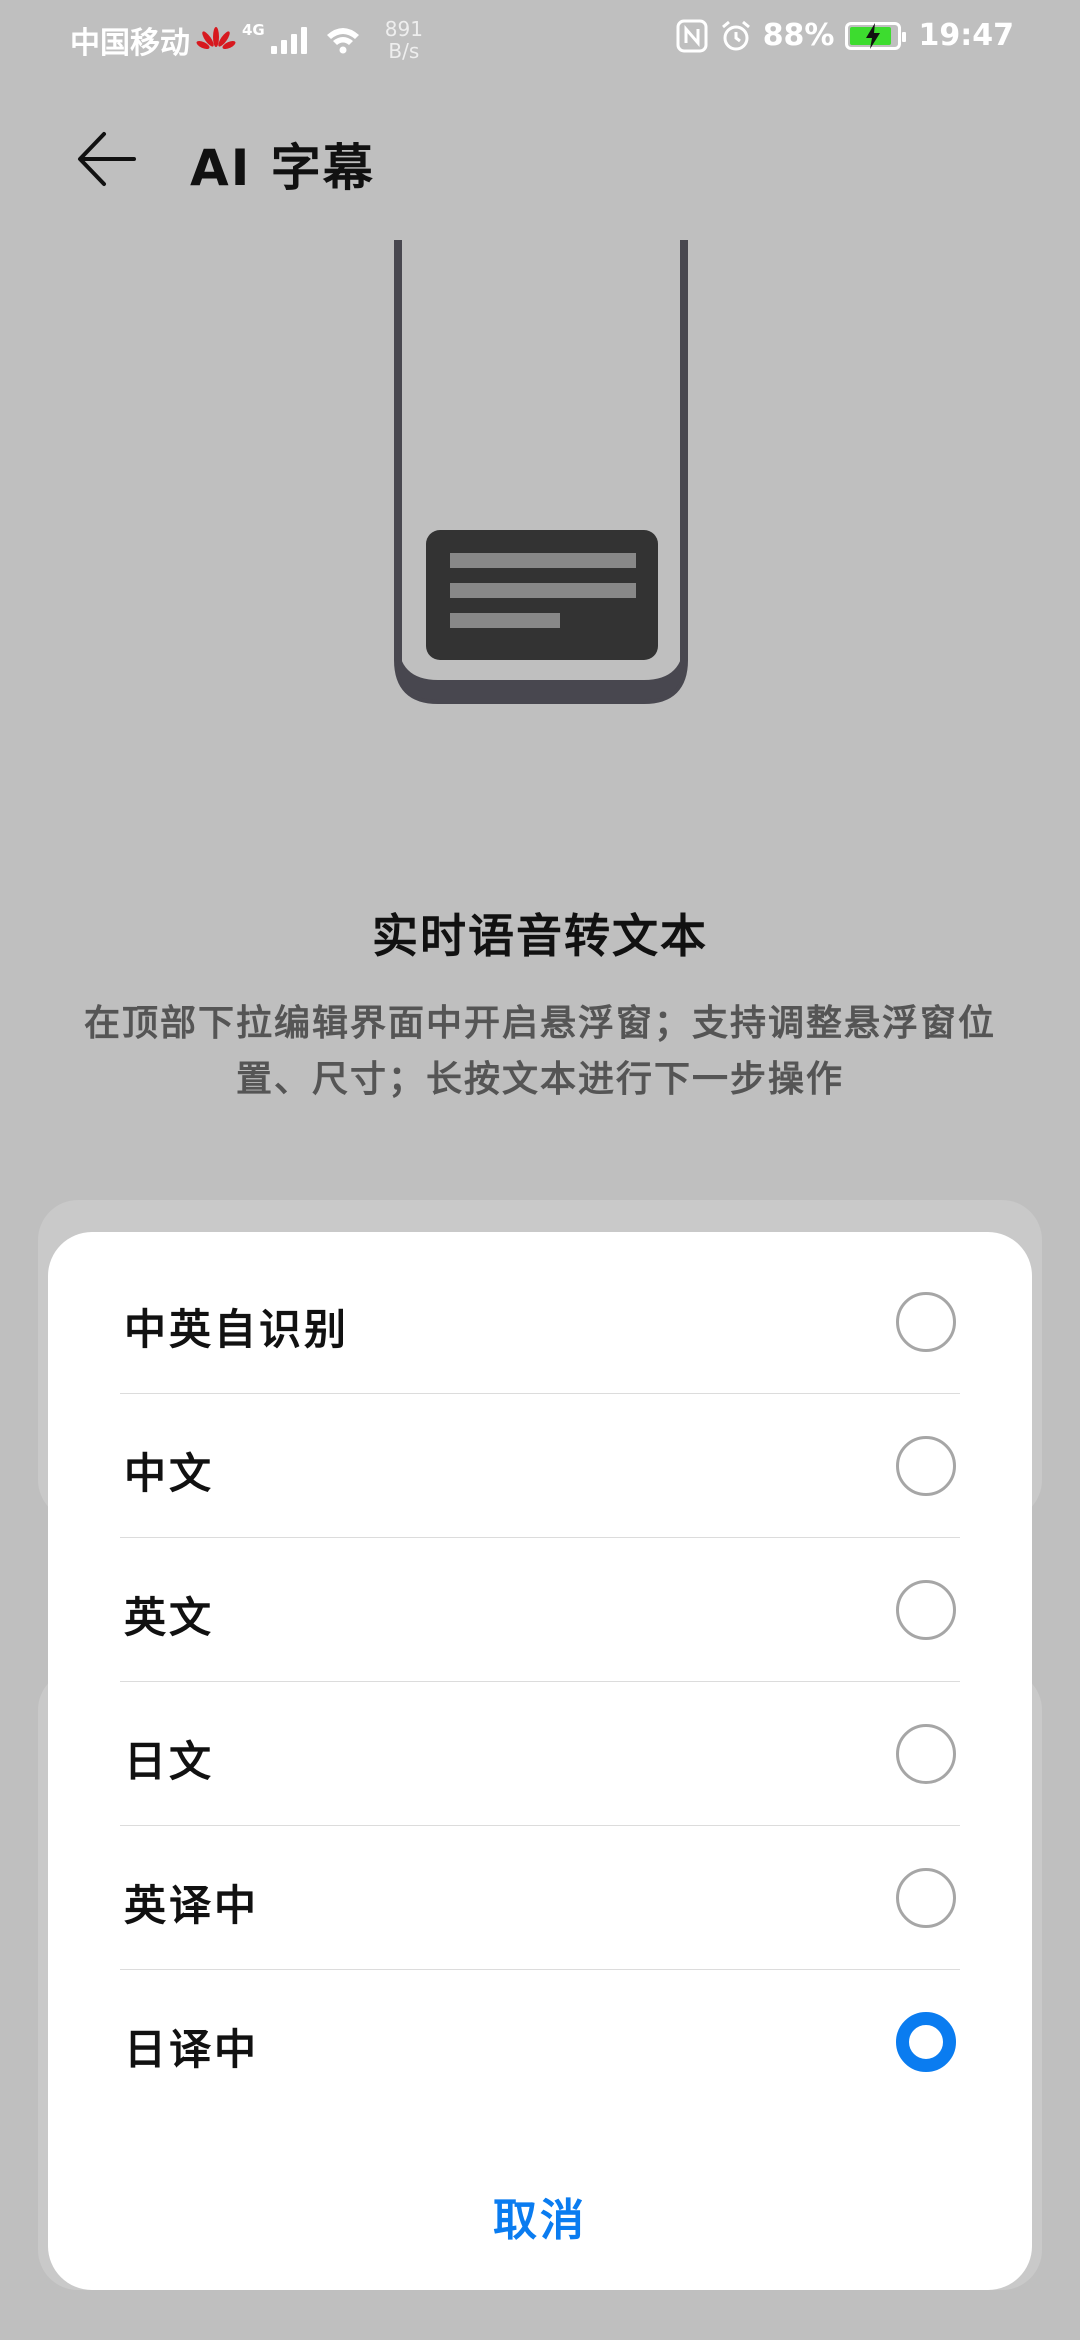 The height and width of the screenshot is (2340, 1080). Describe the element at coordinates (403, 29) in the screenshot. I see `speed-value: 891` at that location.